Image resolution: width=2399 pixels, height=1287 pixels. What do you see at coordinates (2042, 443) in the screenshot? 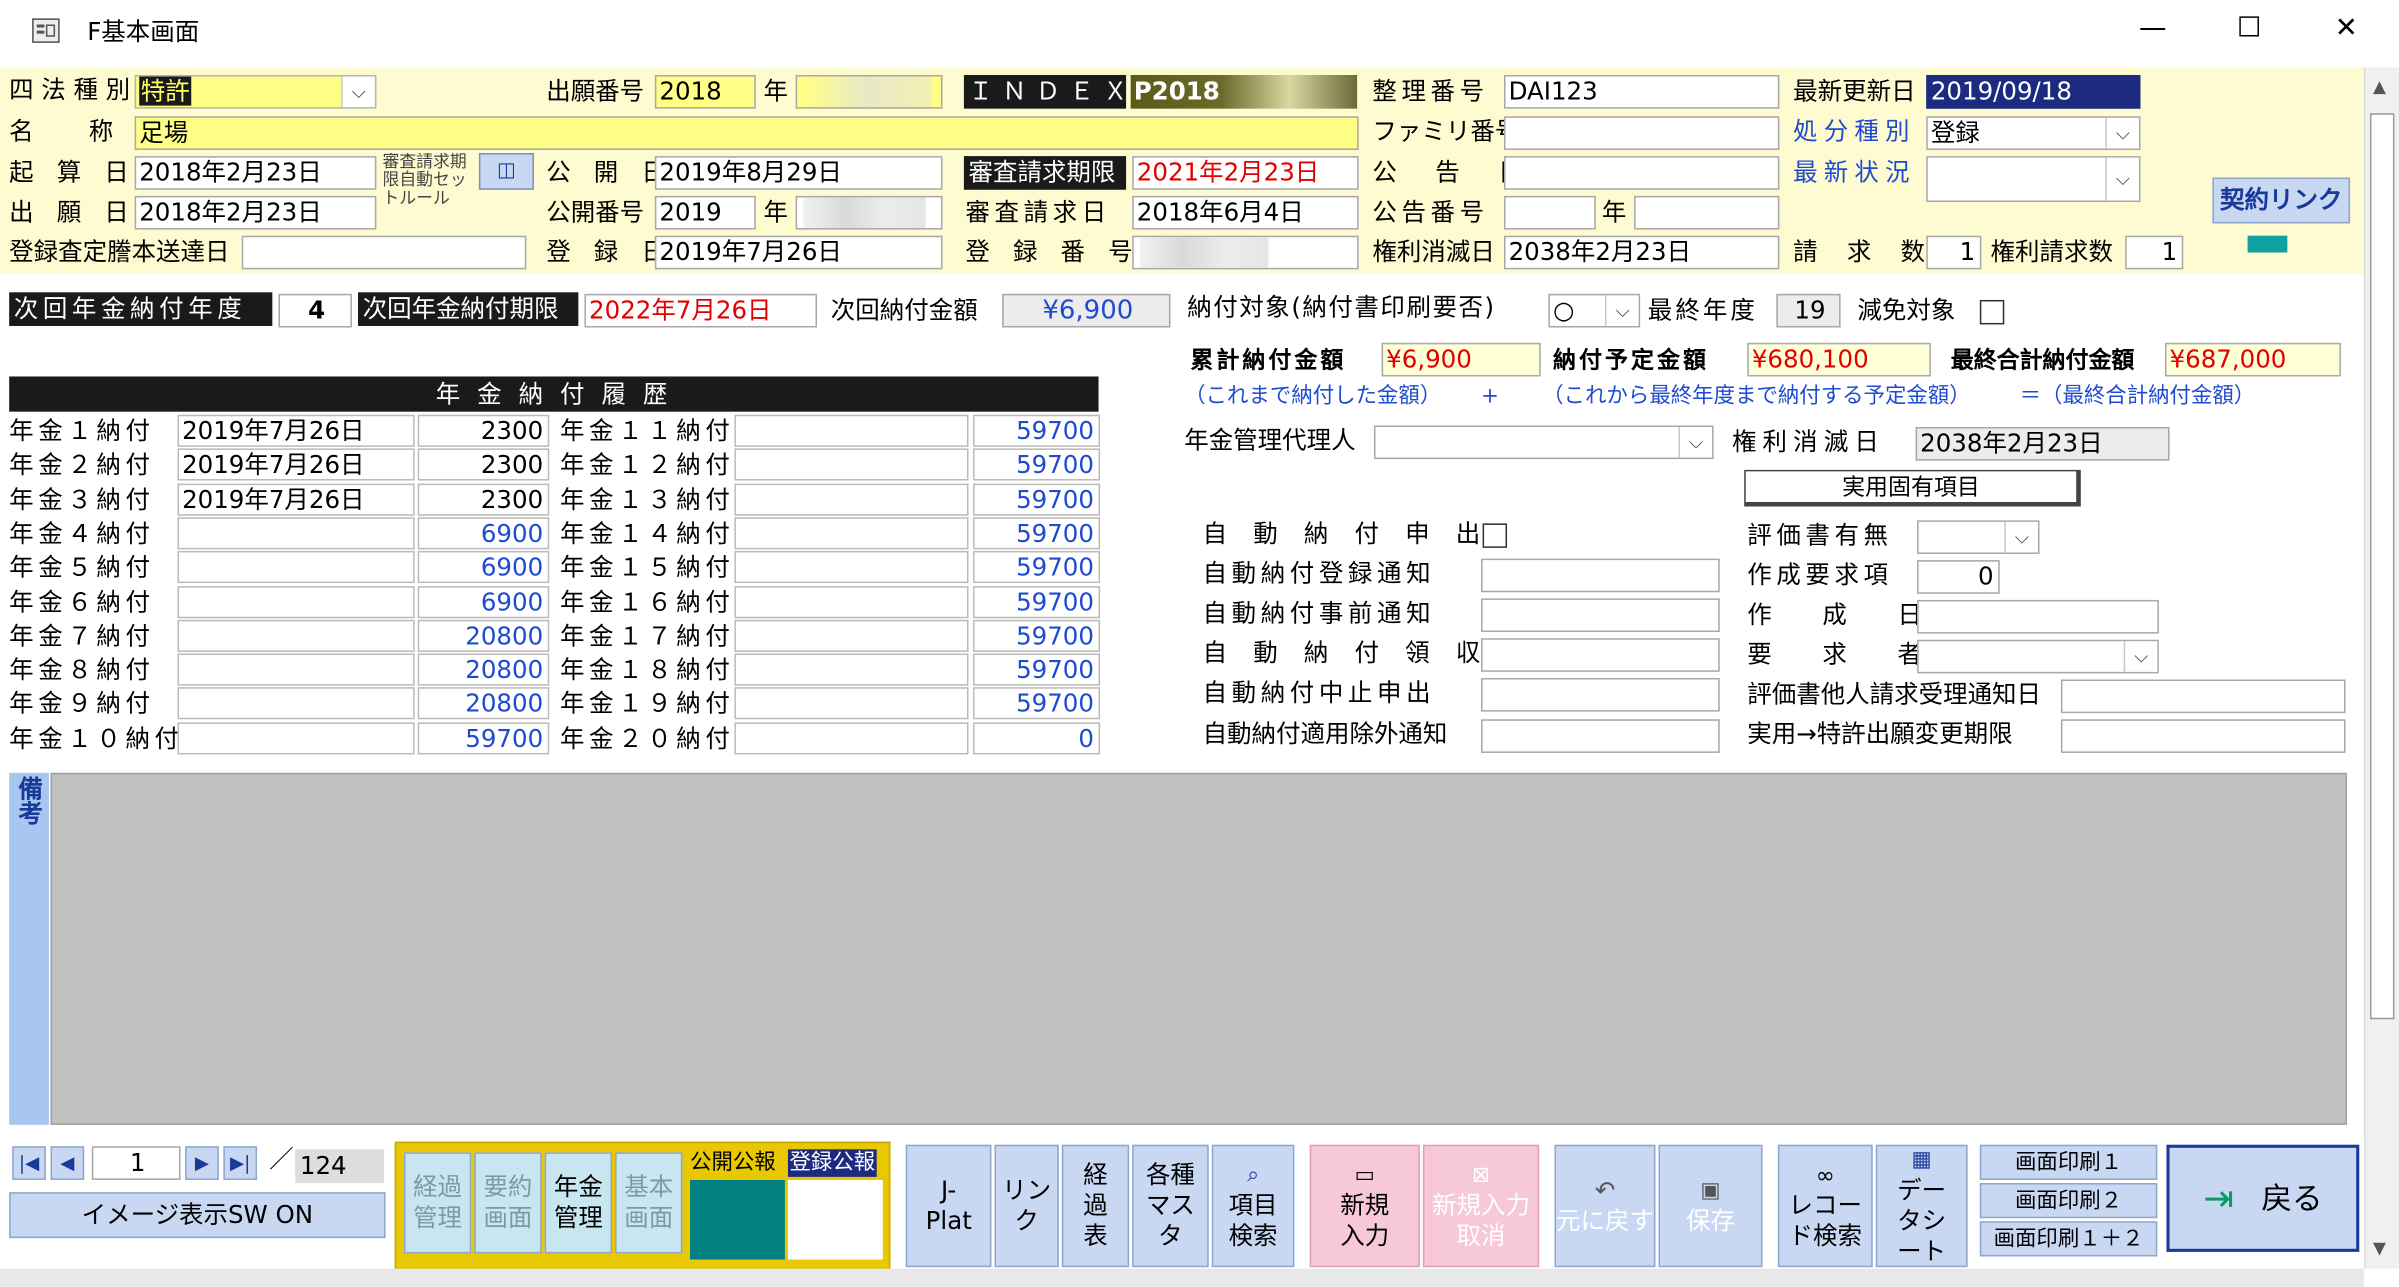
I see `kenri-shometsu2-field: 2038年2月23日` at bounding box center [2042, 443].